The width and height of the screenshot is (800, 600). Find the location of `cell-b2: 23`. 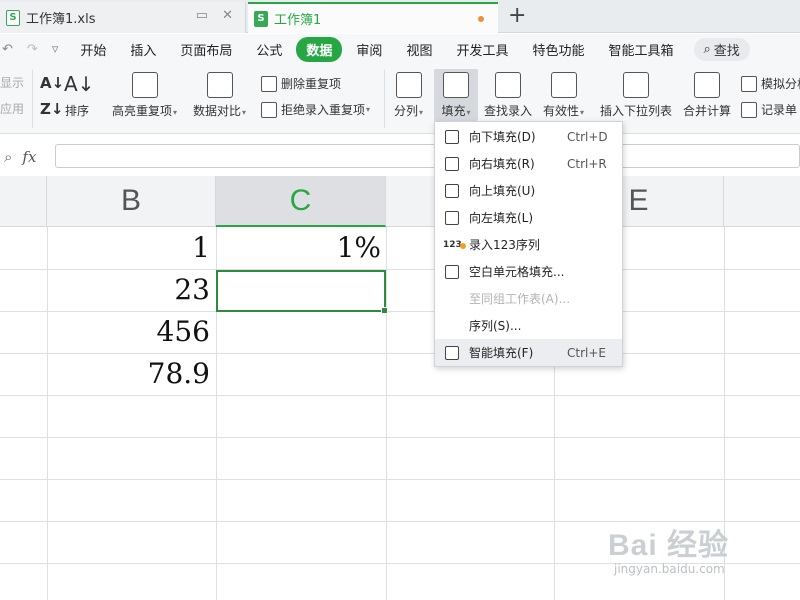

cell-b2: 23 is located at coordinates (128, 289).